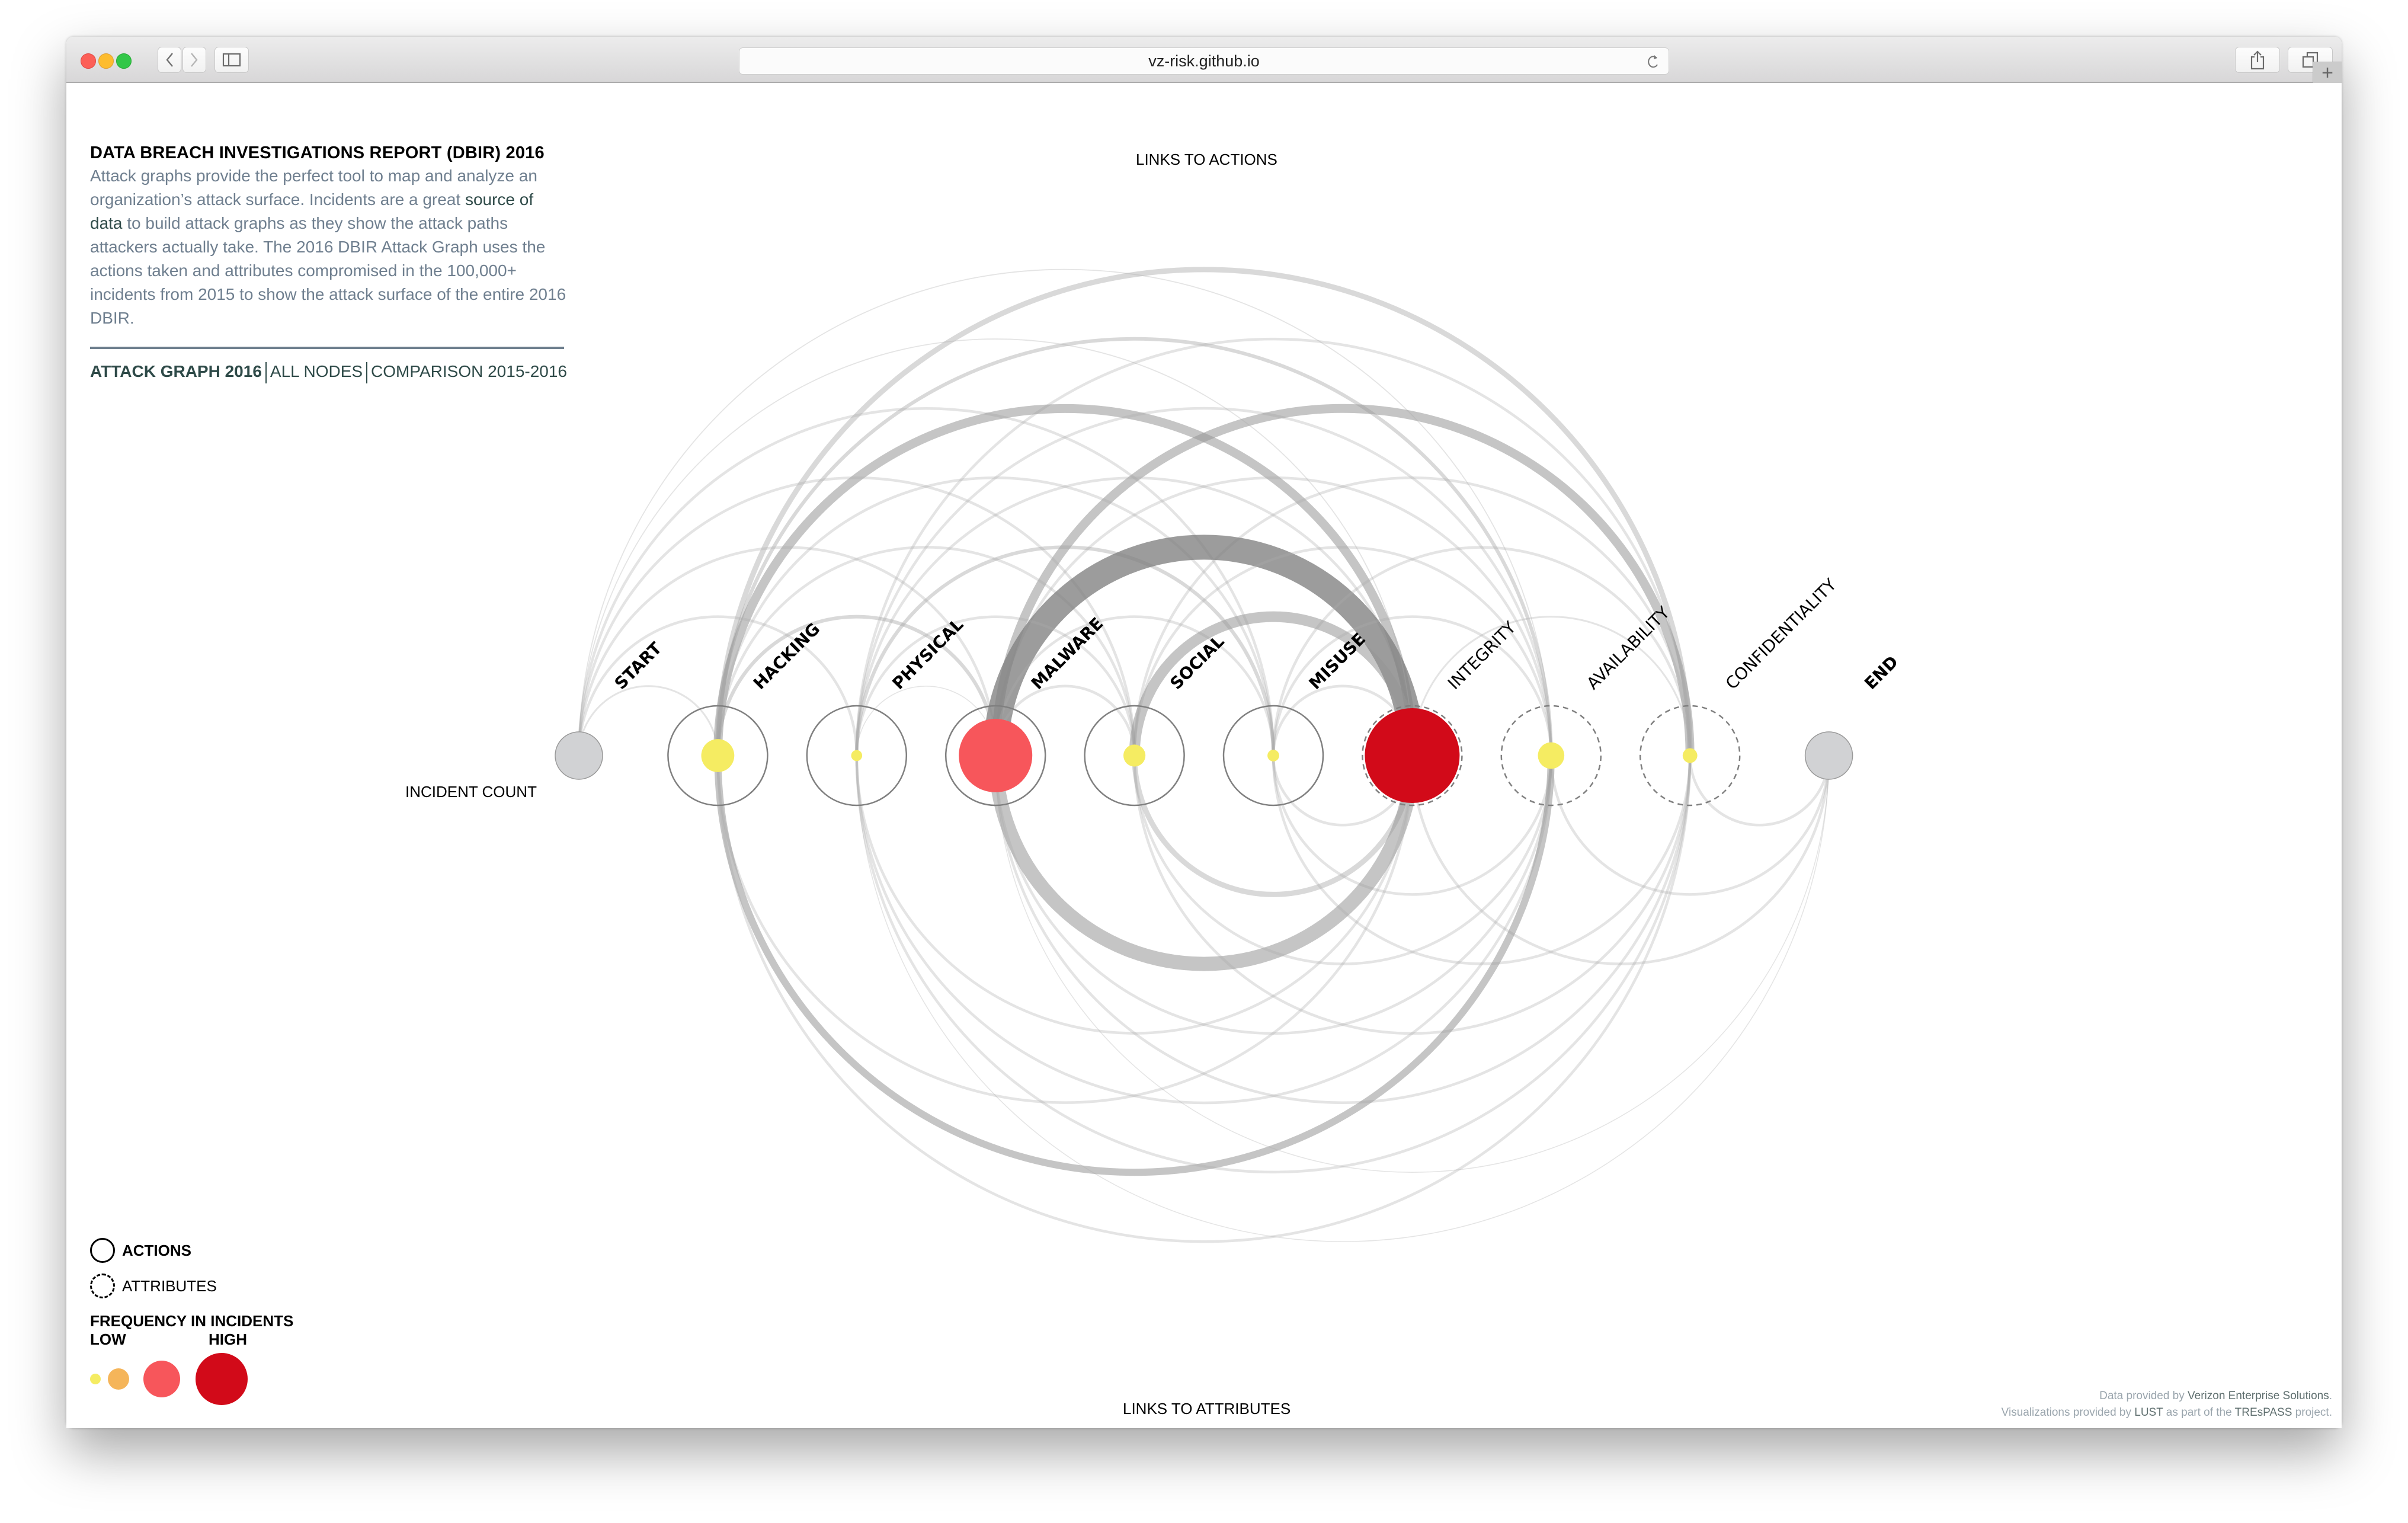  What do you see at coordinates (718, 755) in the screenshot?
I see `node-hacking-frequency` at bounding box center [718, 755].